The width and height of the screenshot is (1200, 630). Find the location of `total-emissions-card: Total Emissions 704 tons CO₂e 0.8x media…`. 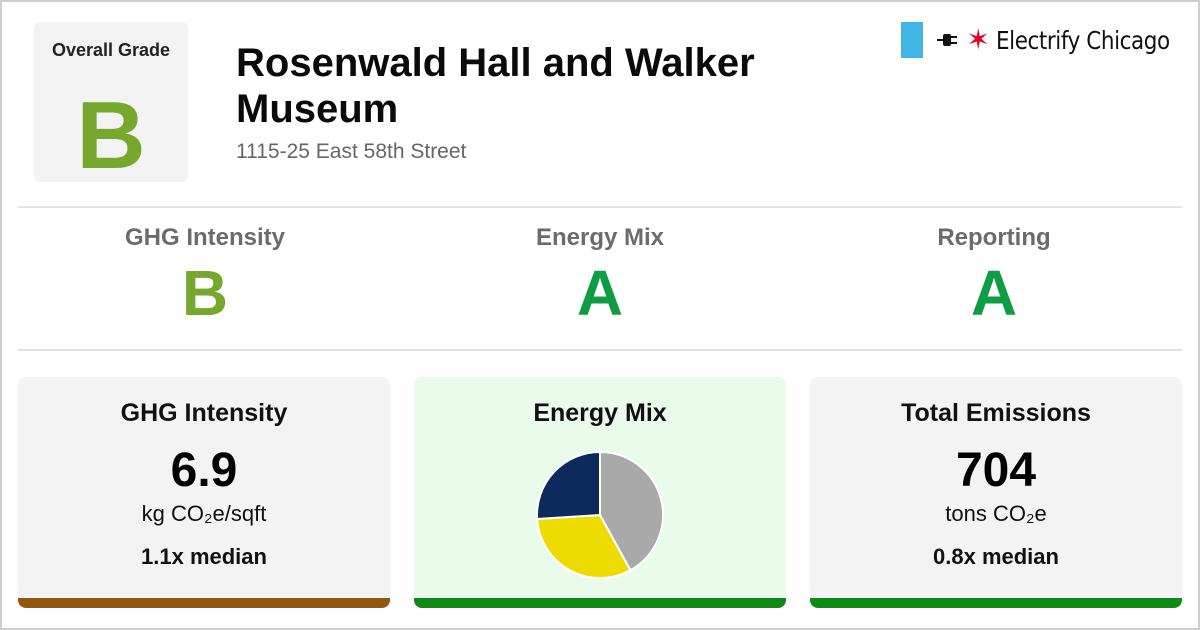

total-emissions-card: Total Emissions 704 tons CO₂e 0.8x media… is located at coordinates (996, 492).